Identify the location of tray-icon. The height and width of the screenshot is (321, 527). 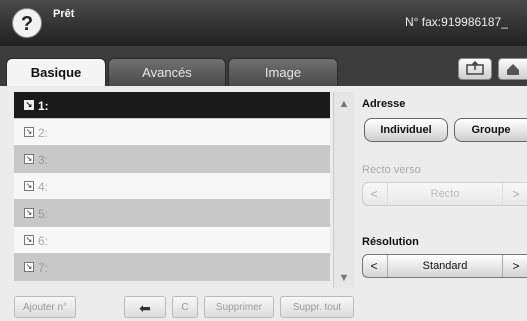
(475, 69).